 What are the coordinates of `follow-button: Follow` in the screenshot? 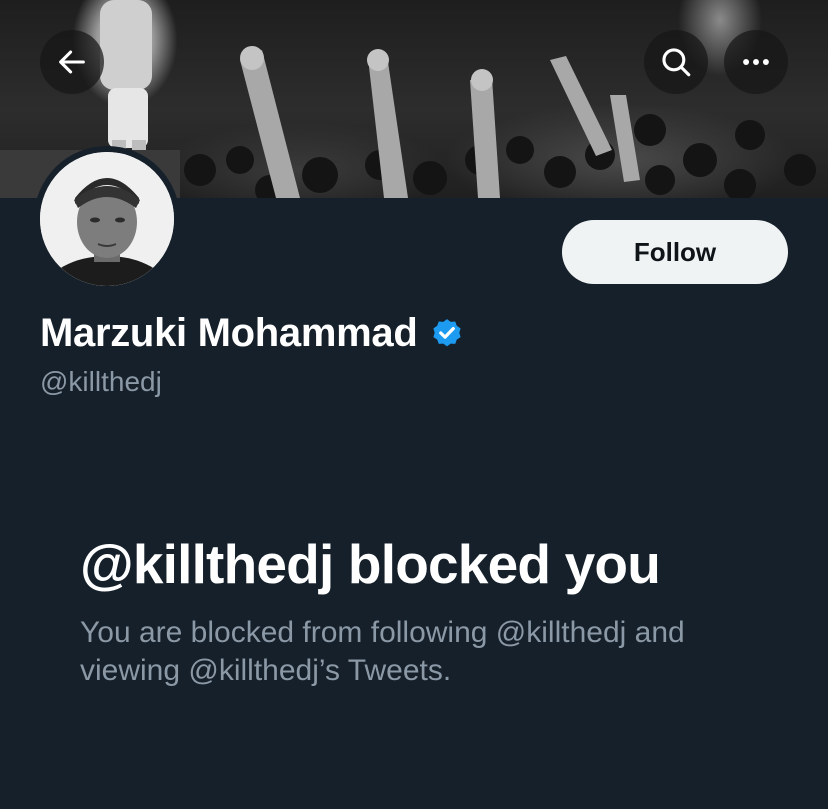 It's located at (675, 252).